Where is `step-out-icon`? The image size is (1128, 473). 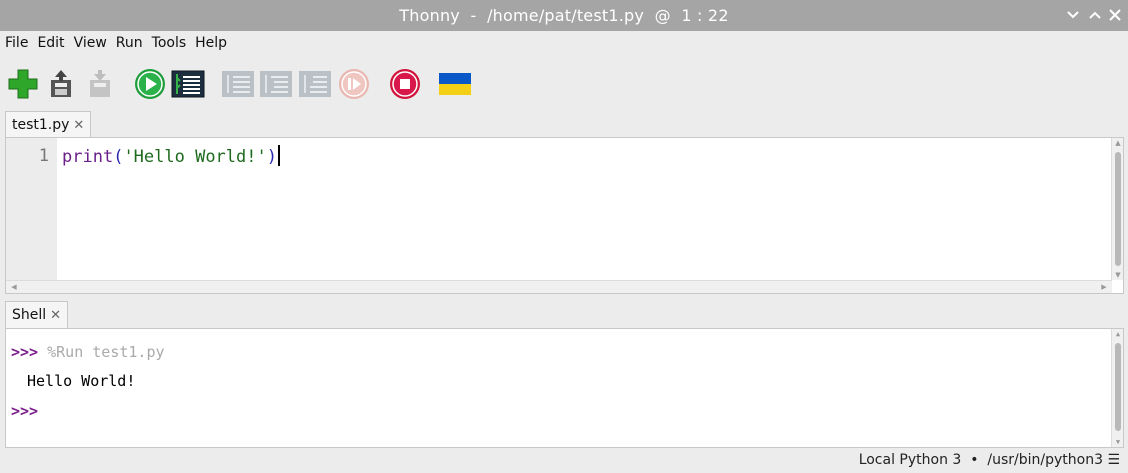 step-out-icon is located at coordinates (315, 84).